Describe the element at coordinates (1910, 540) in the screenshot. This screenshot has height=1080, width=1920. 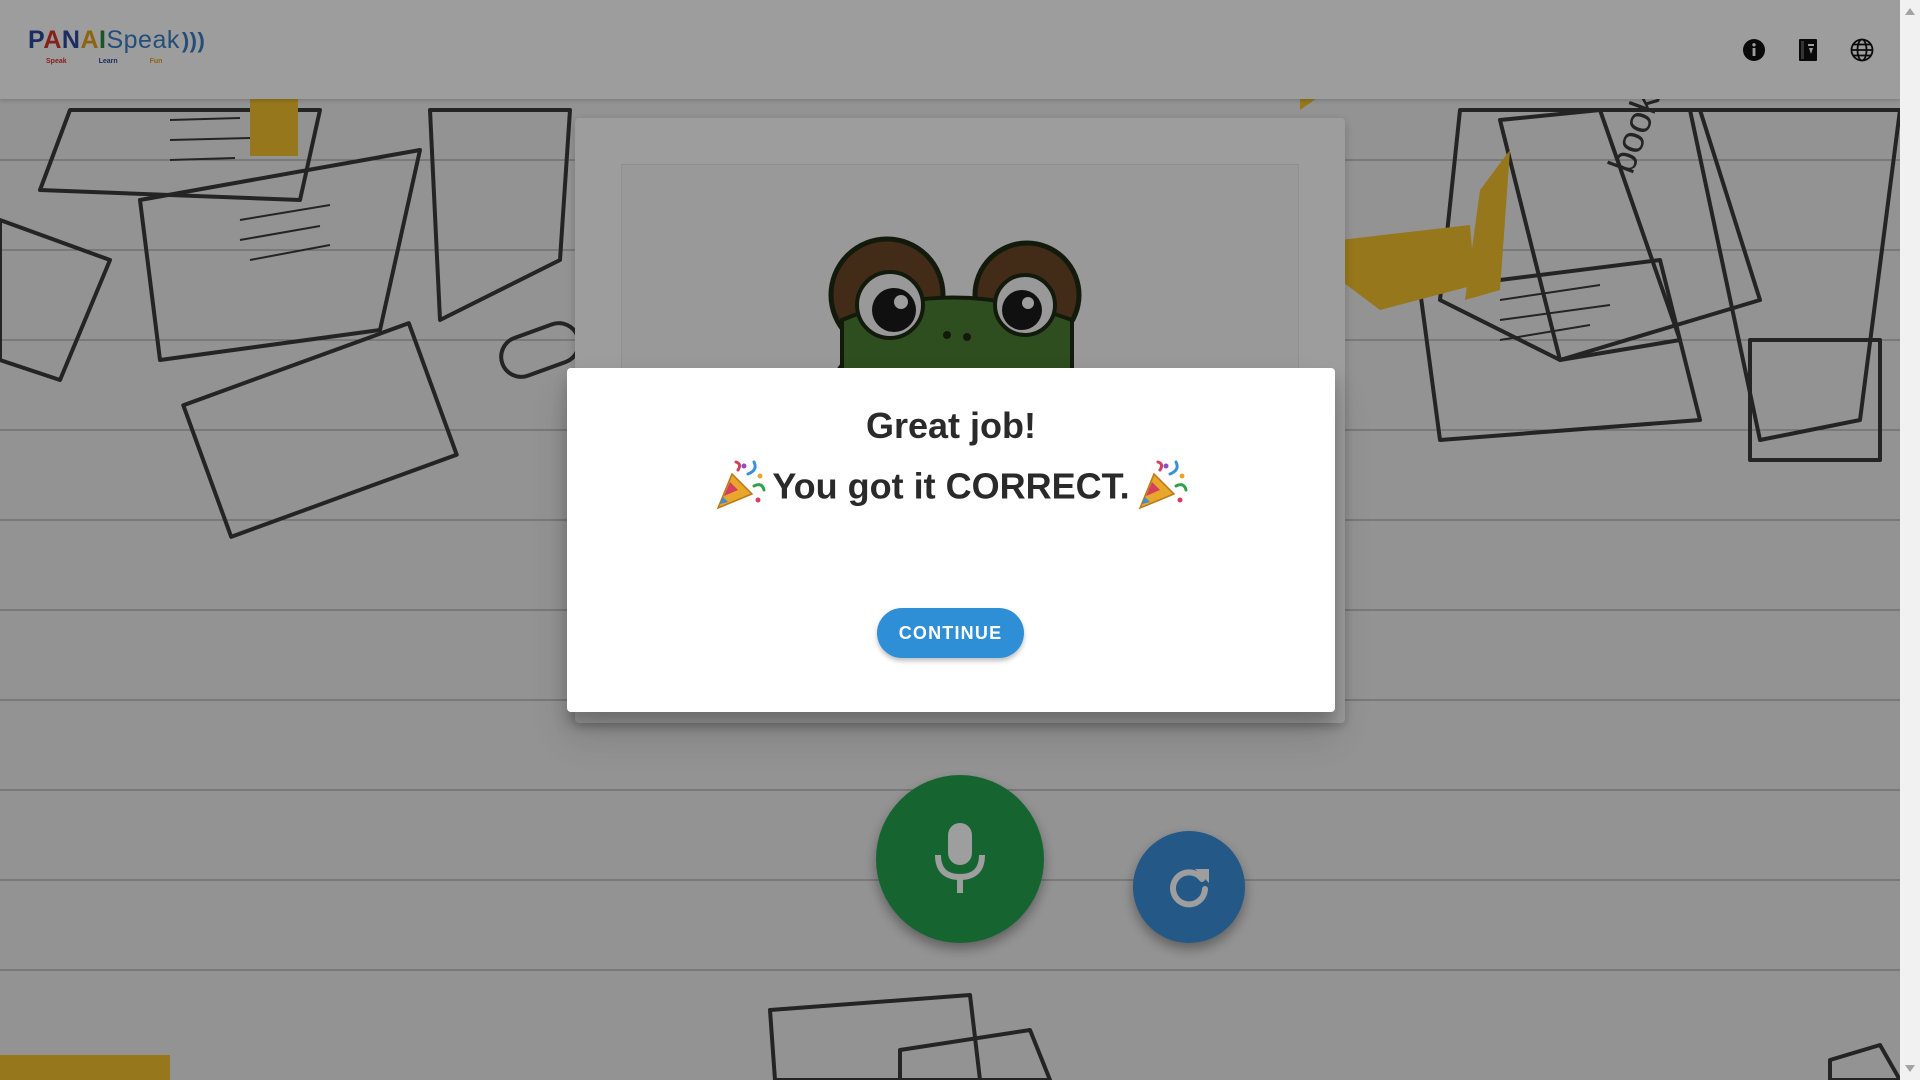
I see `page-scrollbar` at that location.